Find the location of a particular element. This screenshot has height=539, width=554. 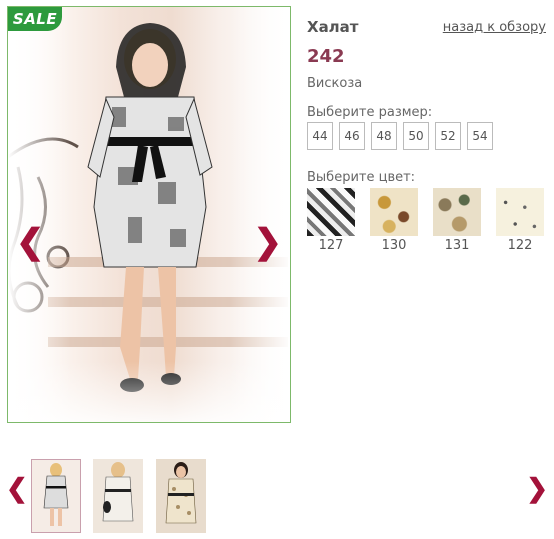

size-option: 44 is located at coordinates (320, 136).